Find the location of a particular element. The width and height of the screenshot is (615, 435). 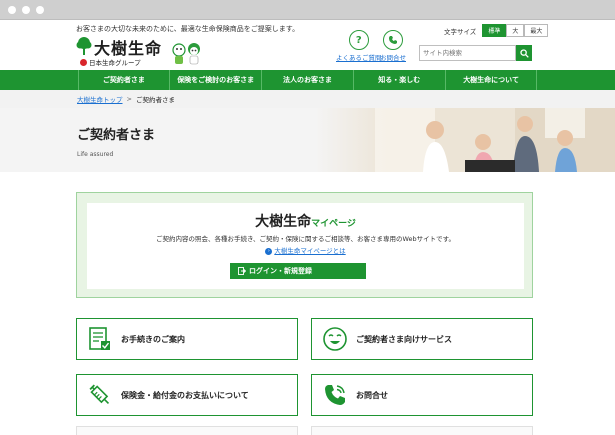

arrow-circle-icon: › is located at coordinates (269, 251).